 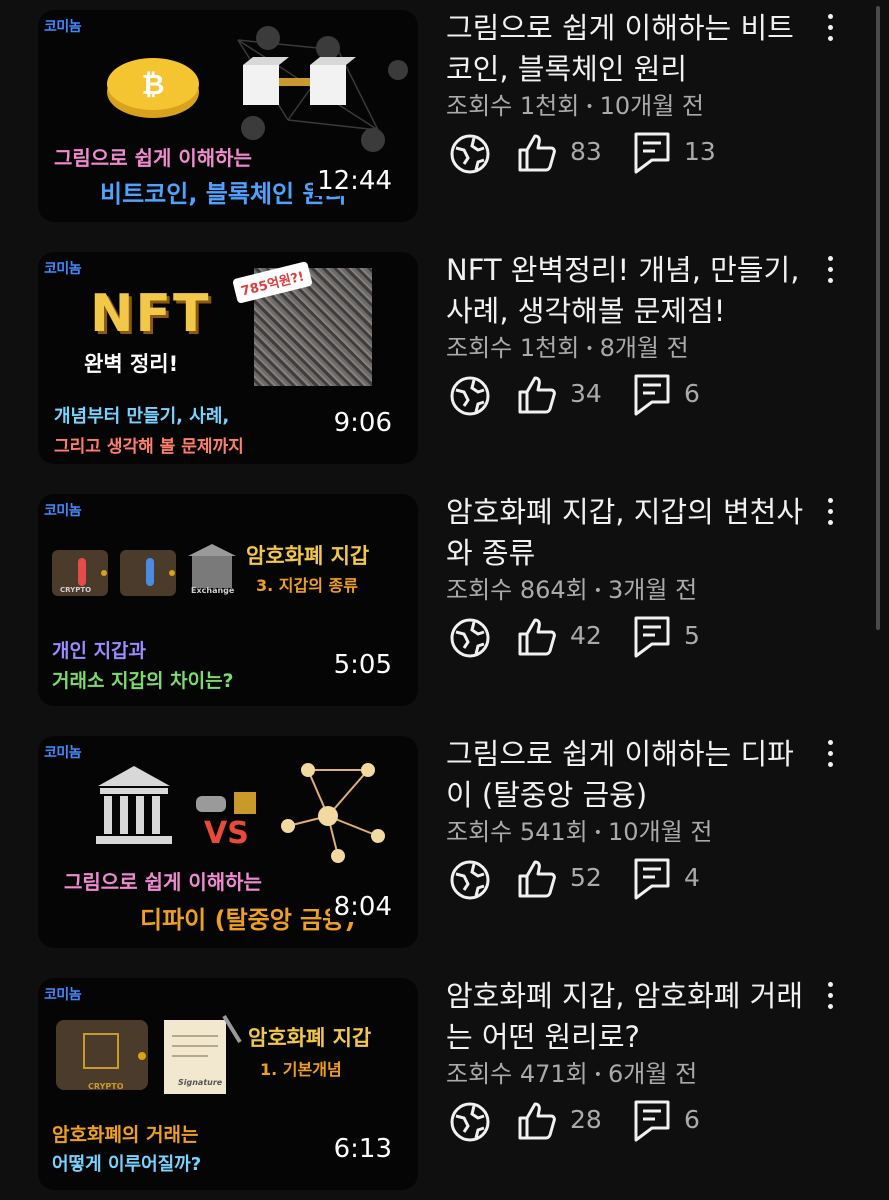 I want to click on upload-age: 3개월 전, so click(x=653, y=590).